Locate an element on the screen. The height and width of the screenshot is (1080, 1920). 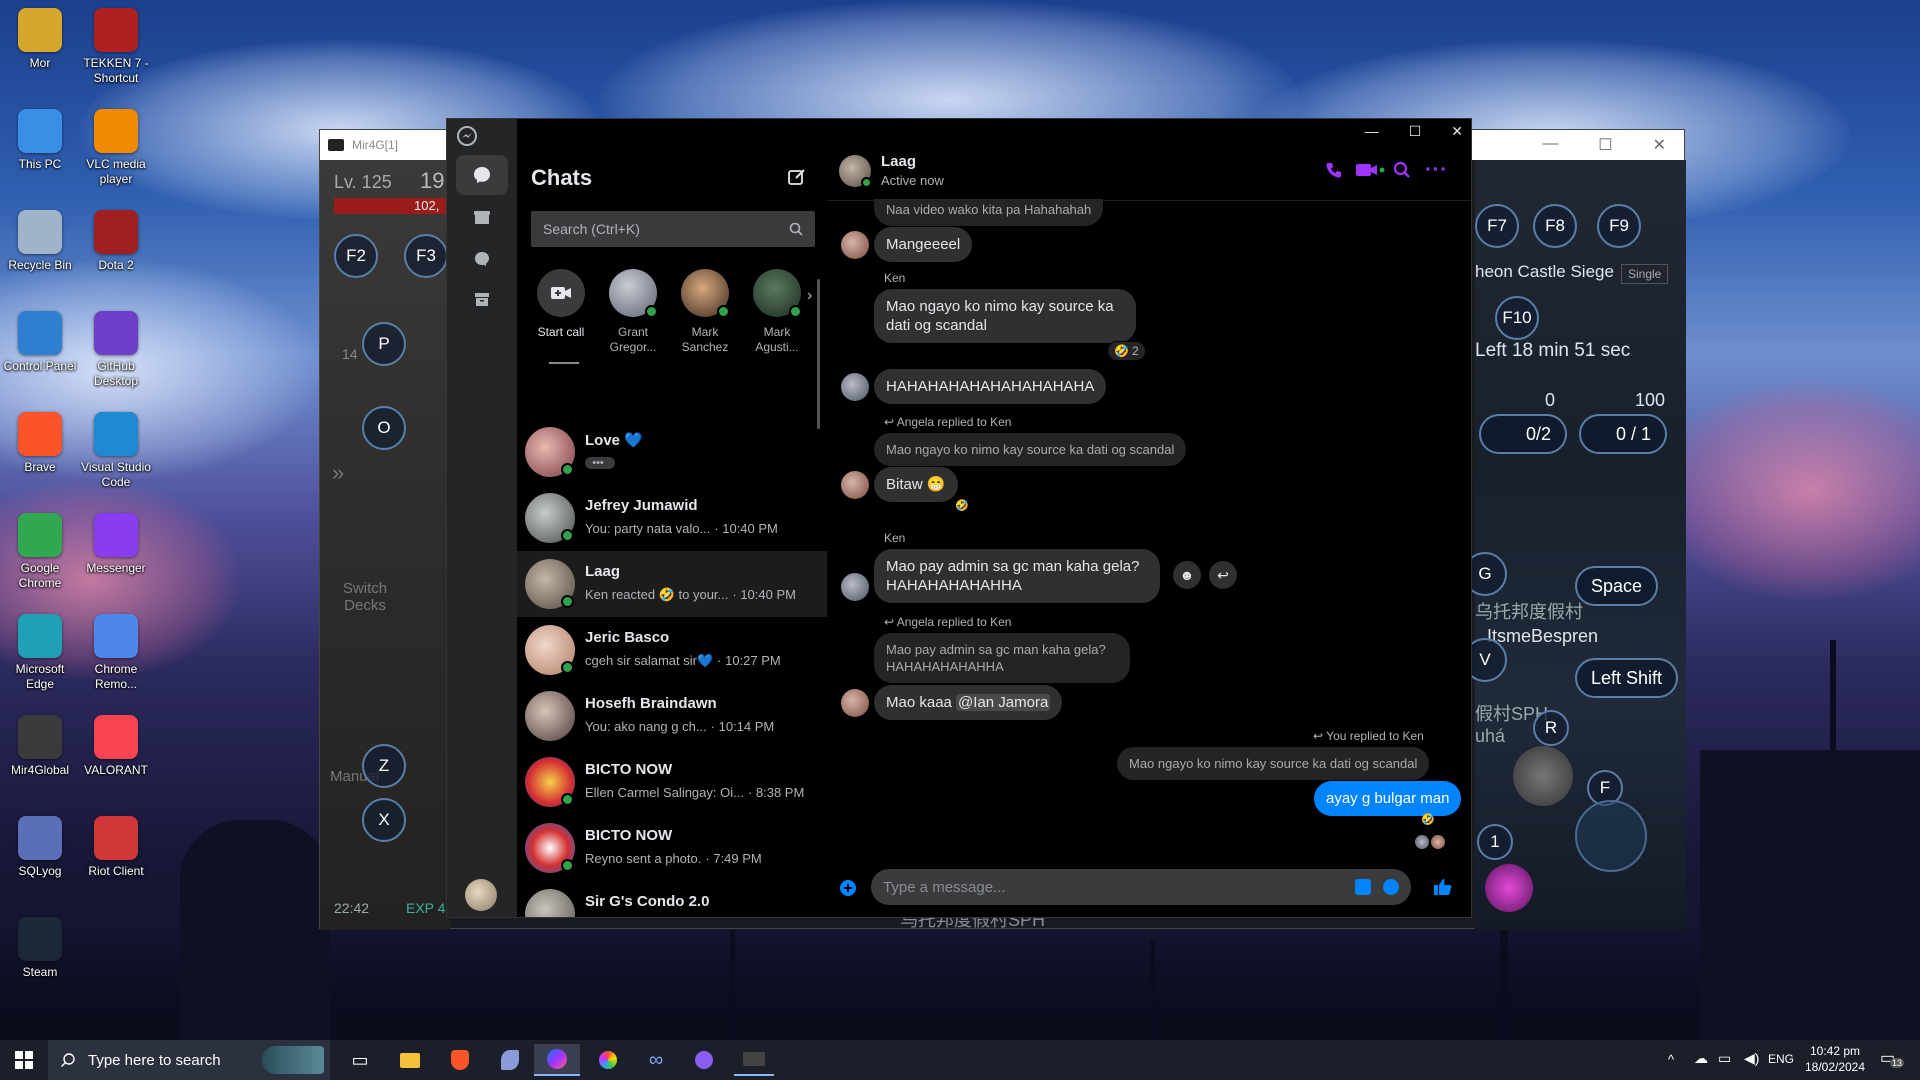
color-app-taskbar-button is located at coordinates (608, 1060).